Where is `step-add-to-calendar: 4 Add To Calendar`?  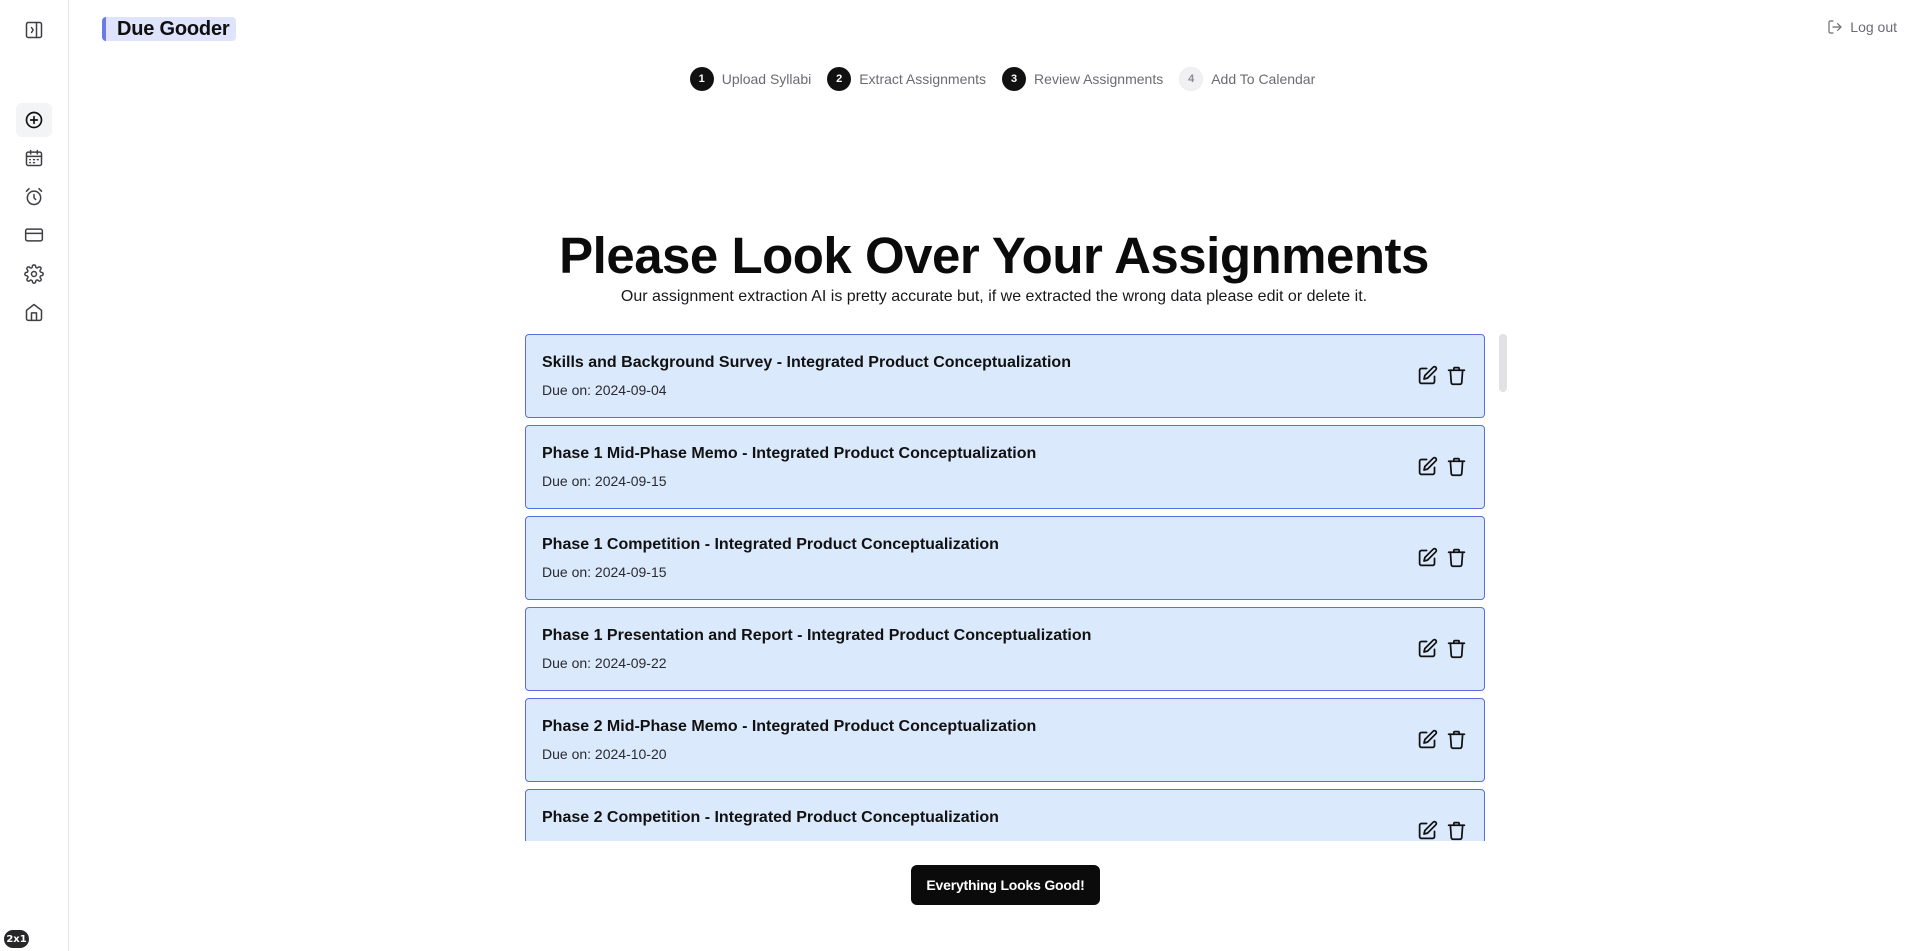 step-add-to-calendar: 4 Add To Calendar is located at coordinates (1247, 79).